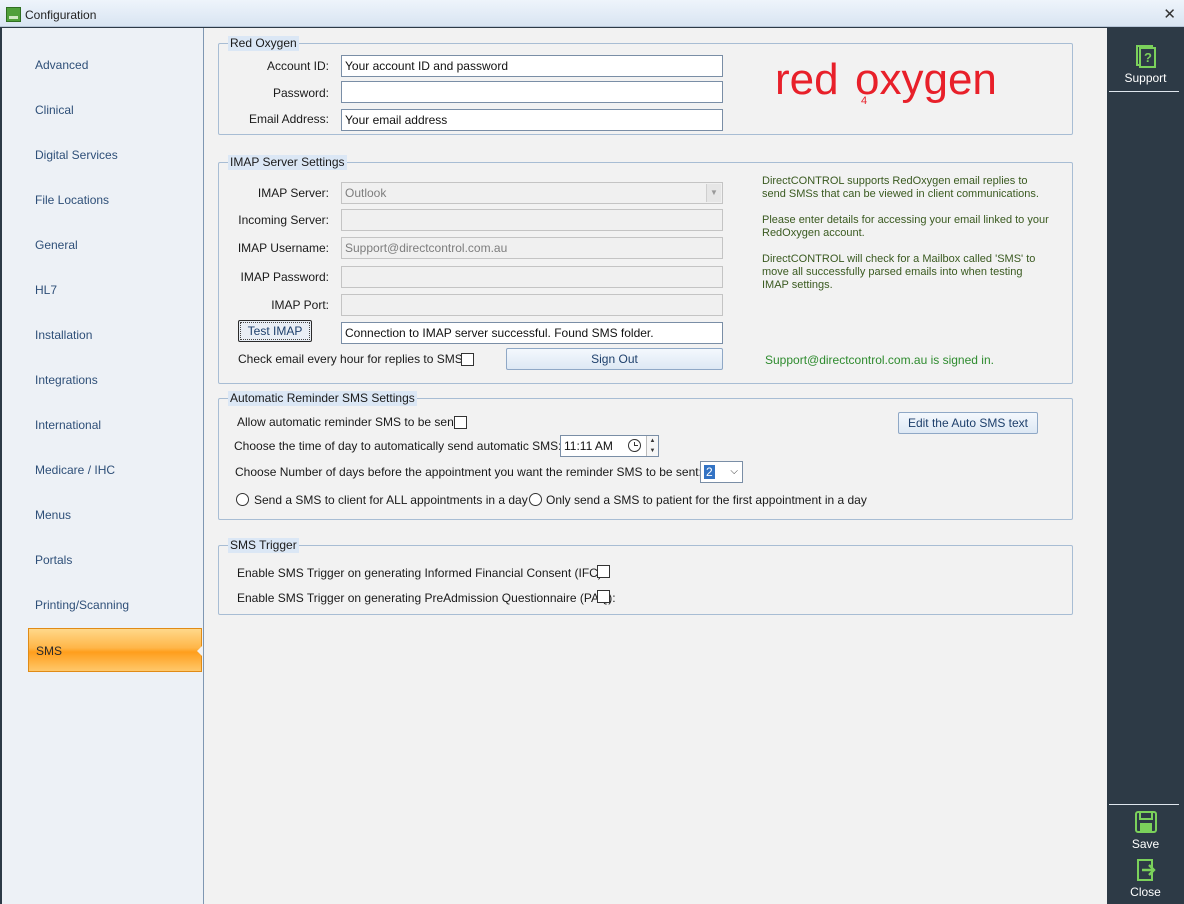  I want to click on sidebar-item-portals: Portals, so click(115, 560).